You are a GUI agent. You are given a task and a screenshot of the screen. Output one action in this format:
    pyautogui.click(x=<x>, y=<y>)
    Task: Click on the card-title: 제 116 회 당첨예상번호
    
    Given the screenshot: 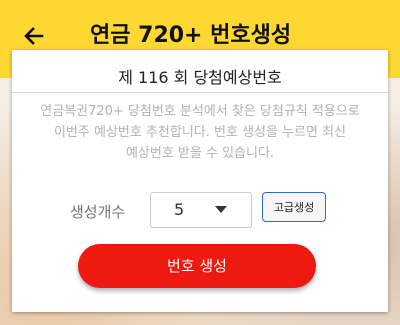 What is the action you would take?
    pyautogui.click(x=200, y=77)
    